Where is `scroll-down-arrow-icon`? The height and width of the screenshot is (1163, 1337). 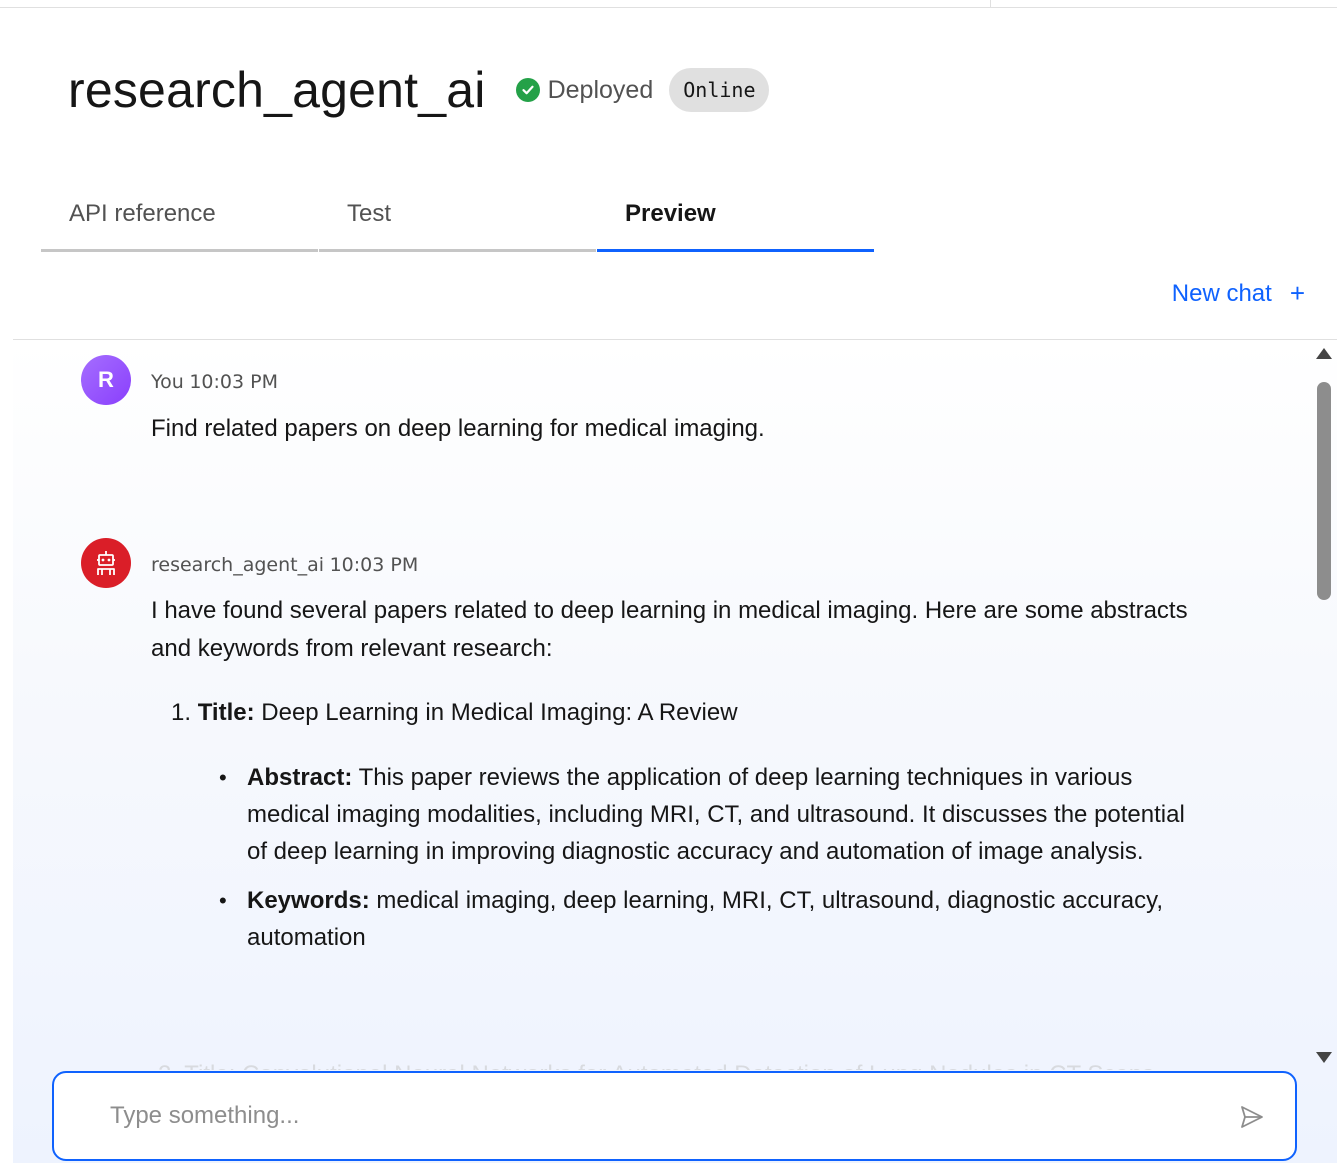 scroll-down-arrow-icon is located at coordinates (1324, 1057).